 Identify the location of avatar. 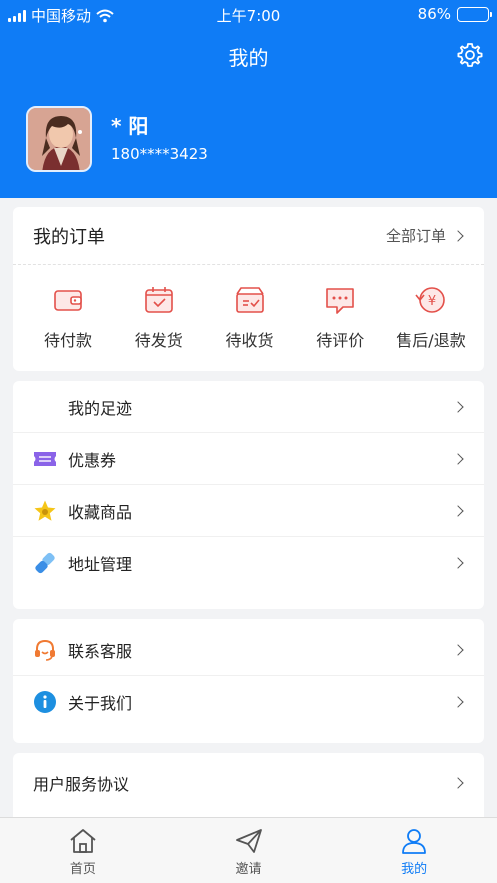
(59, 139).